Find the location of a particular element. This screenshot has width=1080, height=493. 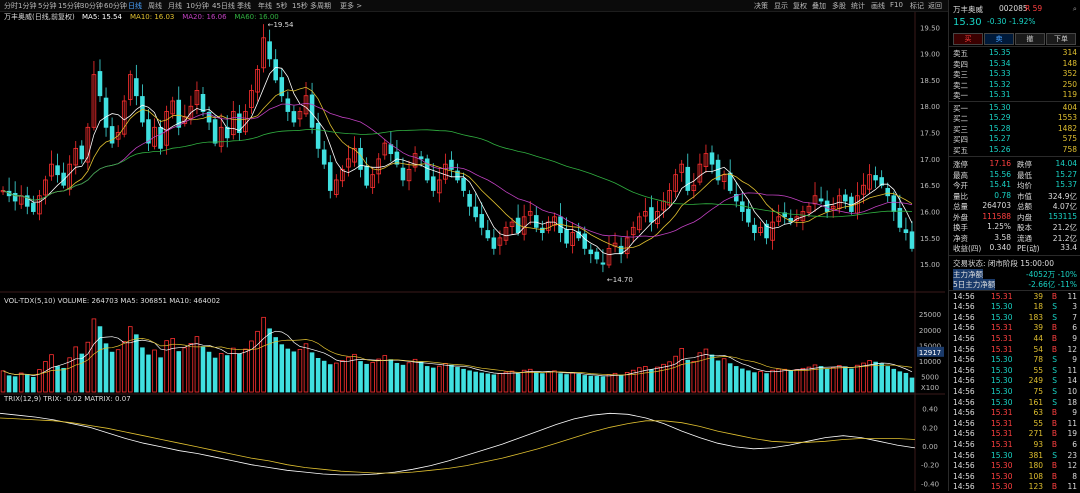

ask-price: 15.35 is located at coordinates (1000, 52).